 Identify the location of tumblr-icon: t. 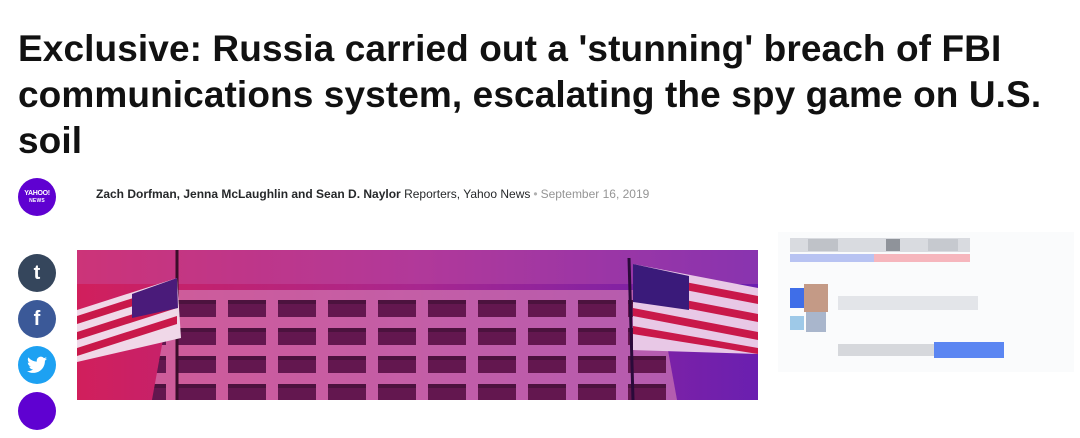
(37, 272).